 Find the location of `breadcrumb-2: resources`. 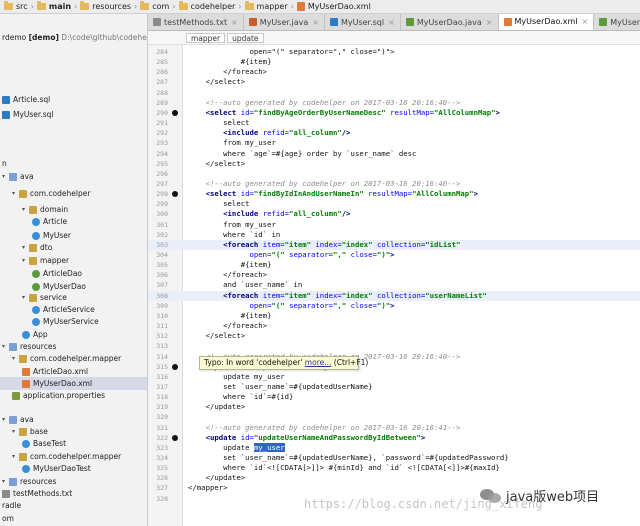

breadcrumb-2: resources is located at coordinates (105, 6).